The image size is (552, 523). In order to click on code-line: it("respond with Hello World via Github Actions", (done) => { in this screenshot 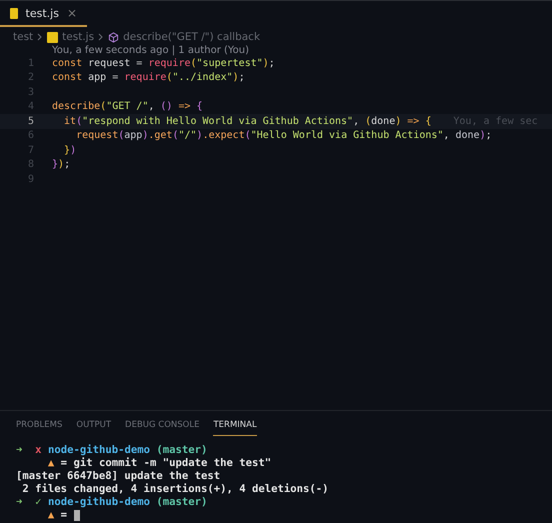, I will do `click(247, 121)`.